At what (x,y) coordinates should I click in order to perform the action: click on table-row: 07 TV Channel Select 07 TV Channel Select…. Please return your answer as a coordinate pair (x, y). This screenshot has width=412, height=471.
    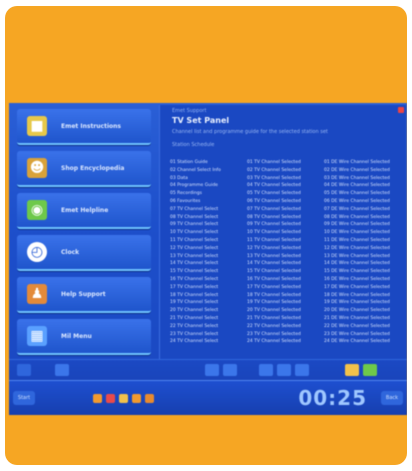
    Looking at the image, I should click on (286, 210).